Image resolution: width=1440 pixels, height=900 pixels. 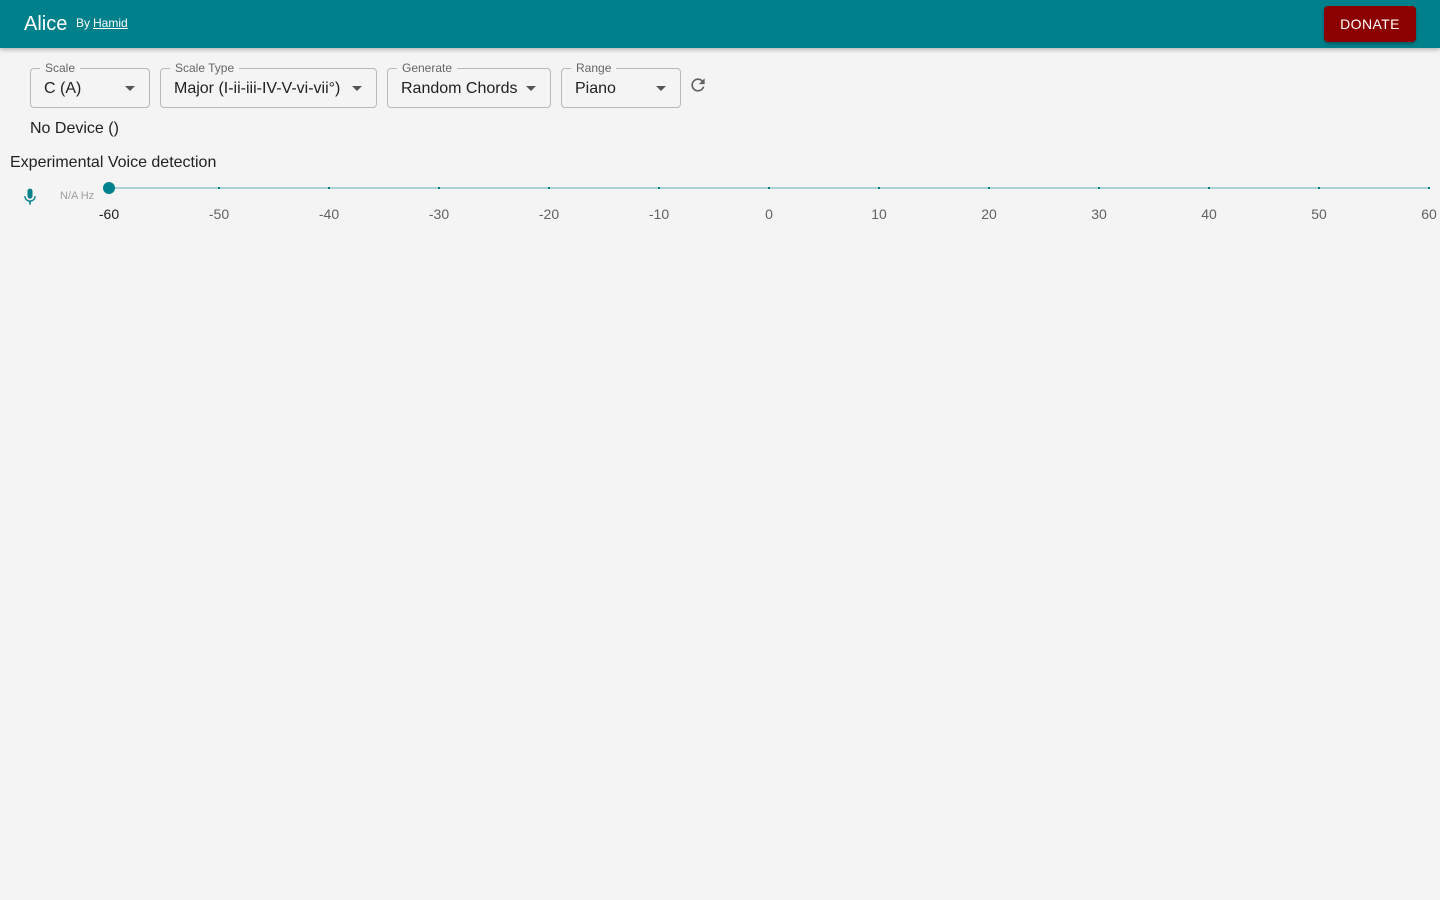 I want to click on slider-mark-label: 10, so click(x=879, y=214).